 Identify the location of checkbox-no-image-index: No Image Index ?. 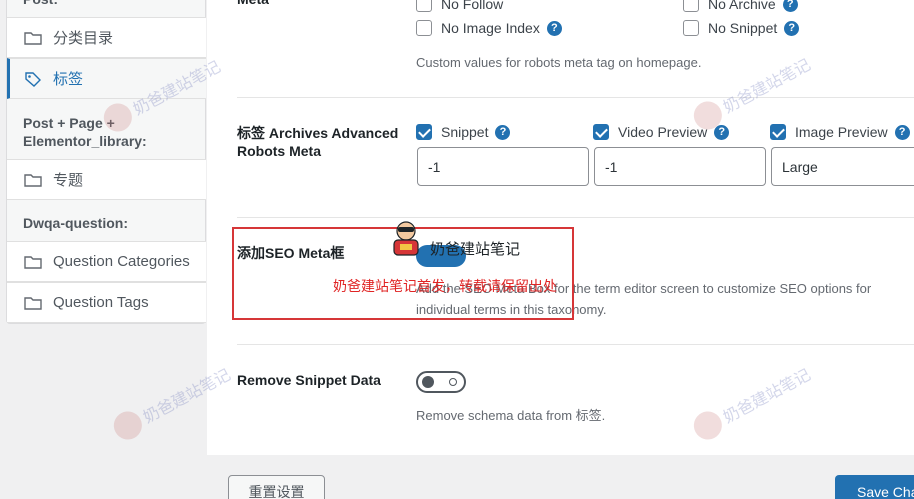
(489, 28).